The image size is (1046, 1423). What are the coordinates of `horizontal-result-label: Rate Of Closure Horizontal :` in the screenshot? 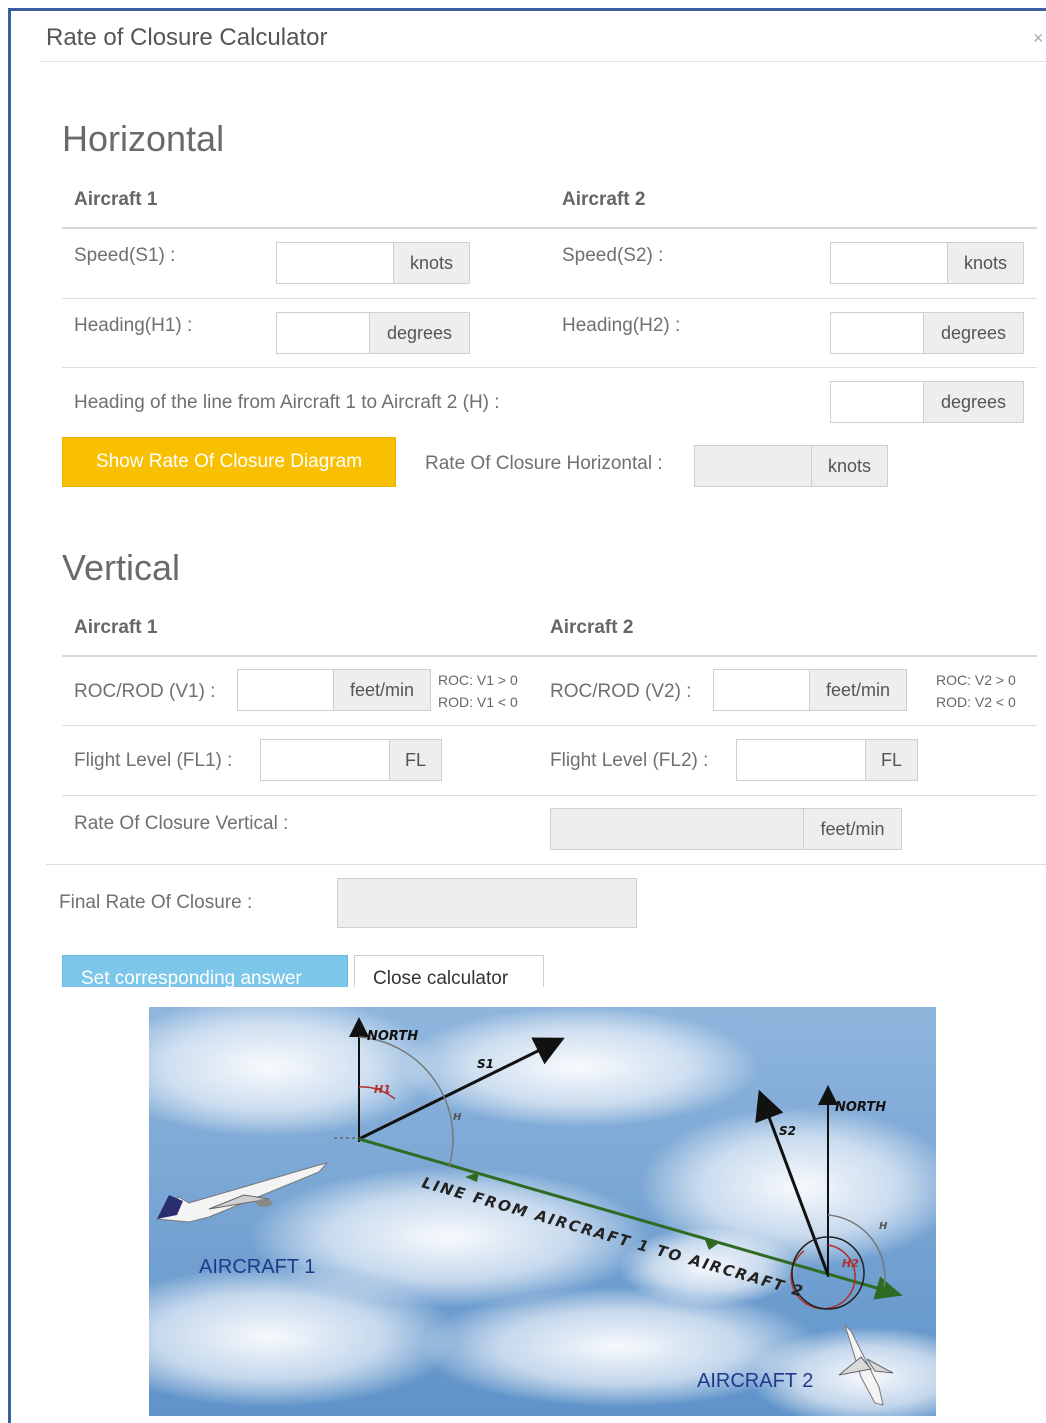 It's located at (544, 463).